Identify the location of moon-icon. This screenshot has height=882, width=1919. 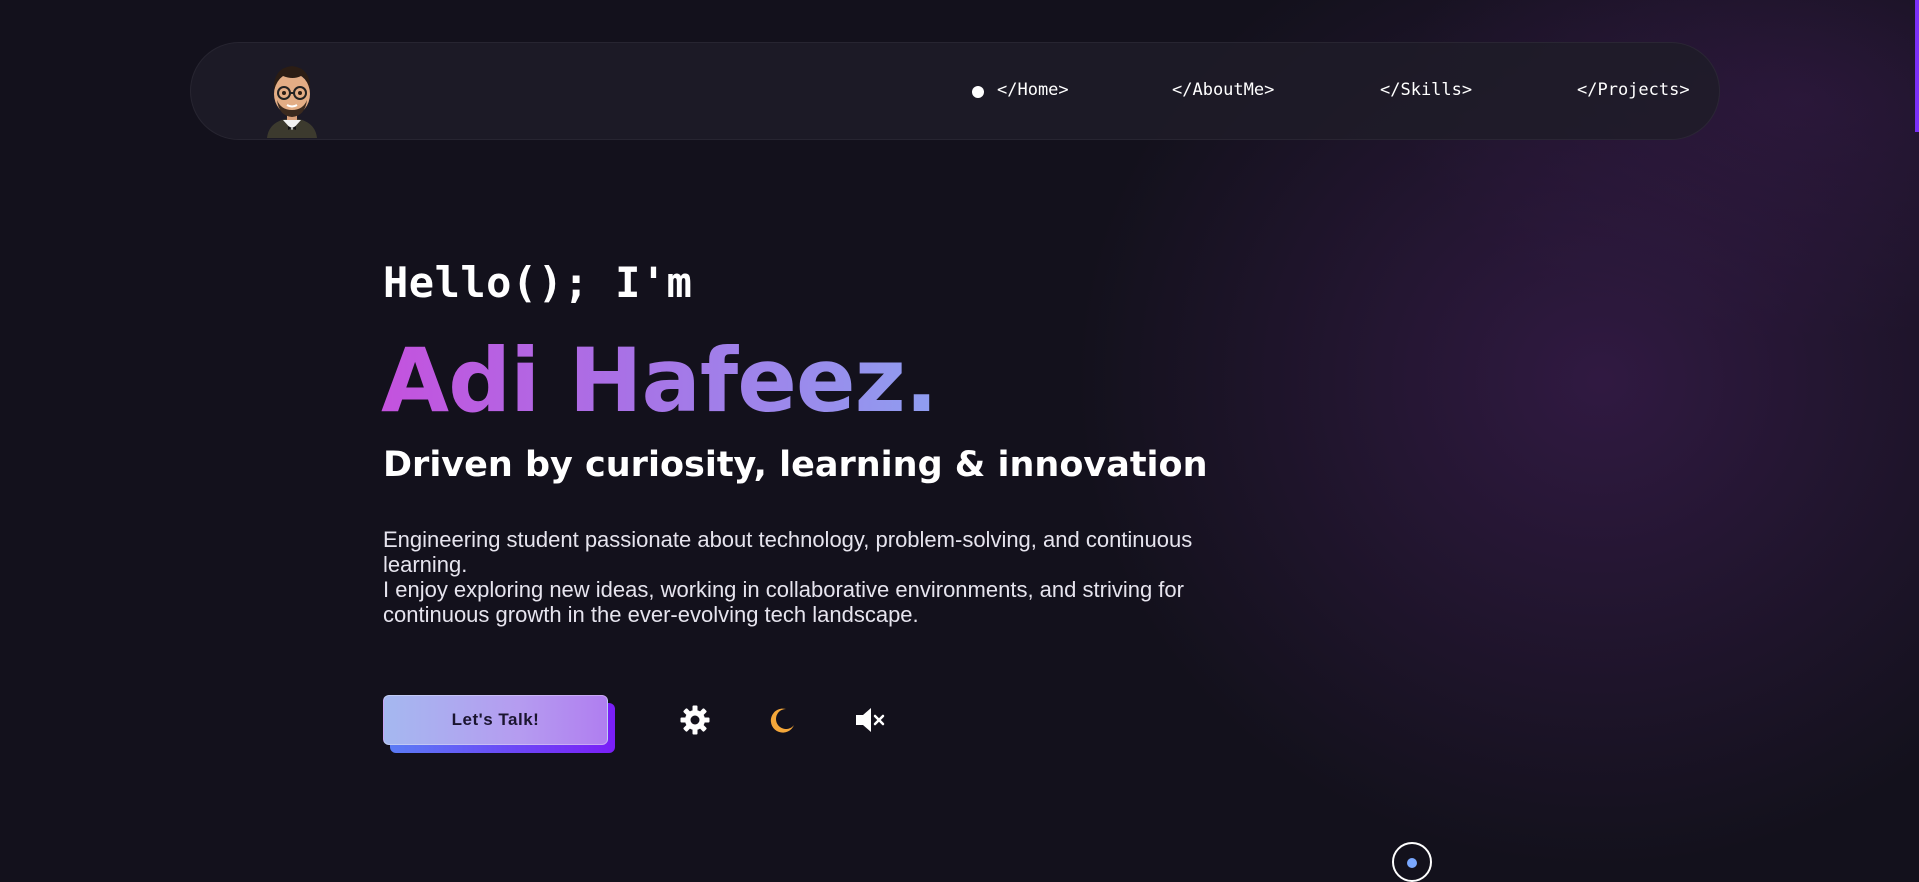
(782, 720).